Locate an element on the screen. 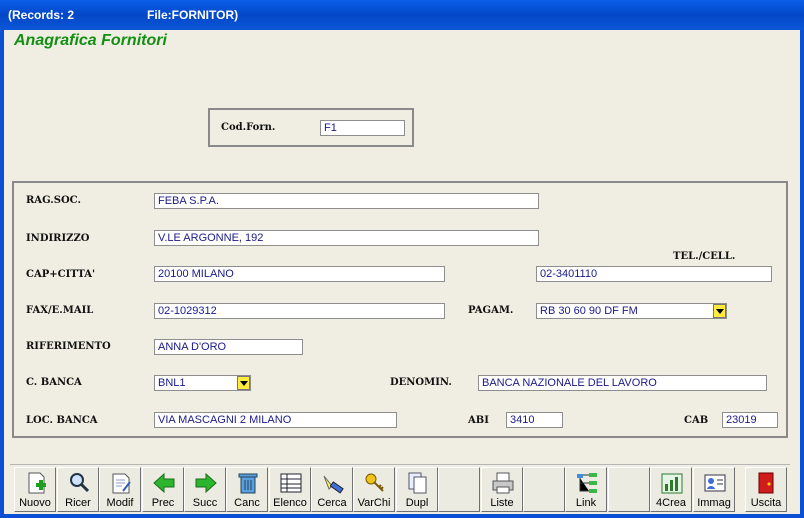 Image resolution: width=804 pixels, height=518 pixels. crea4-button: 4Crea is located at coordinates (671, 489).